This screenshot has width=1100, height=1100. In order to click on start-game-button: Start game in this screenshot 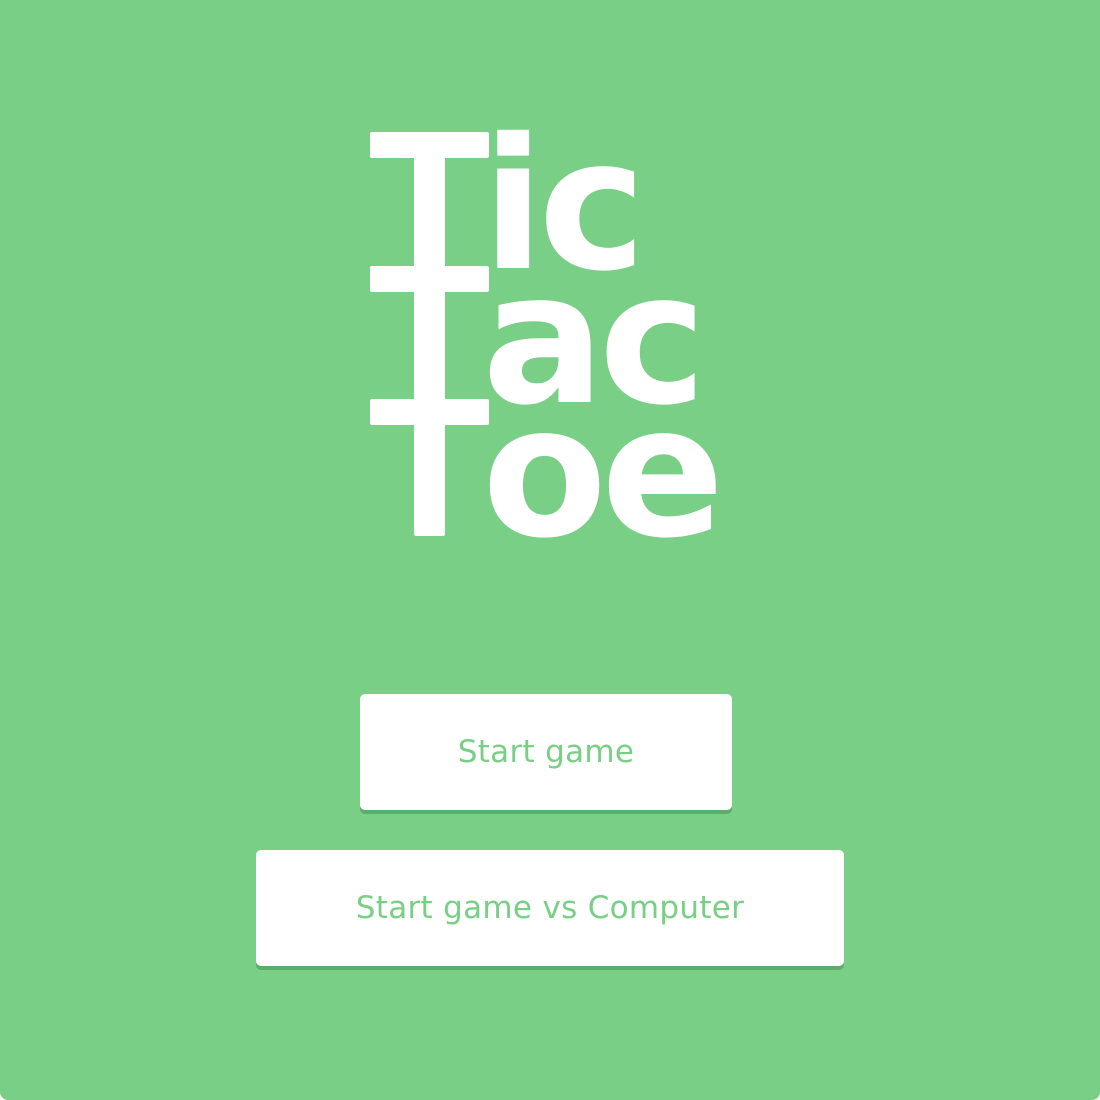, I will do `click(546, 752)`.